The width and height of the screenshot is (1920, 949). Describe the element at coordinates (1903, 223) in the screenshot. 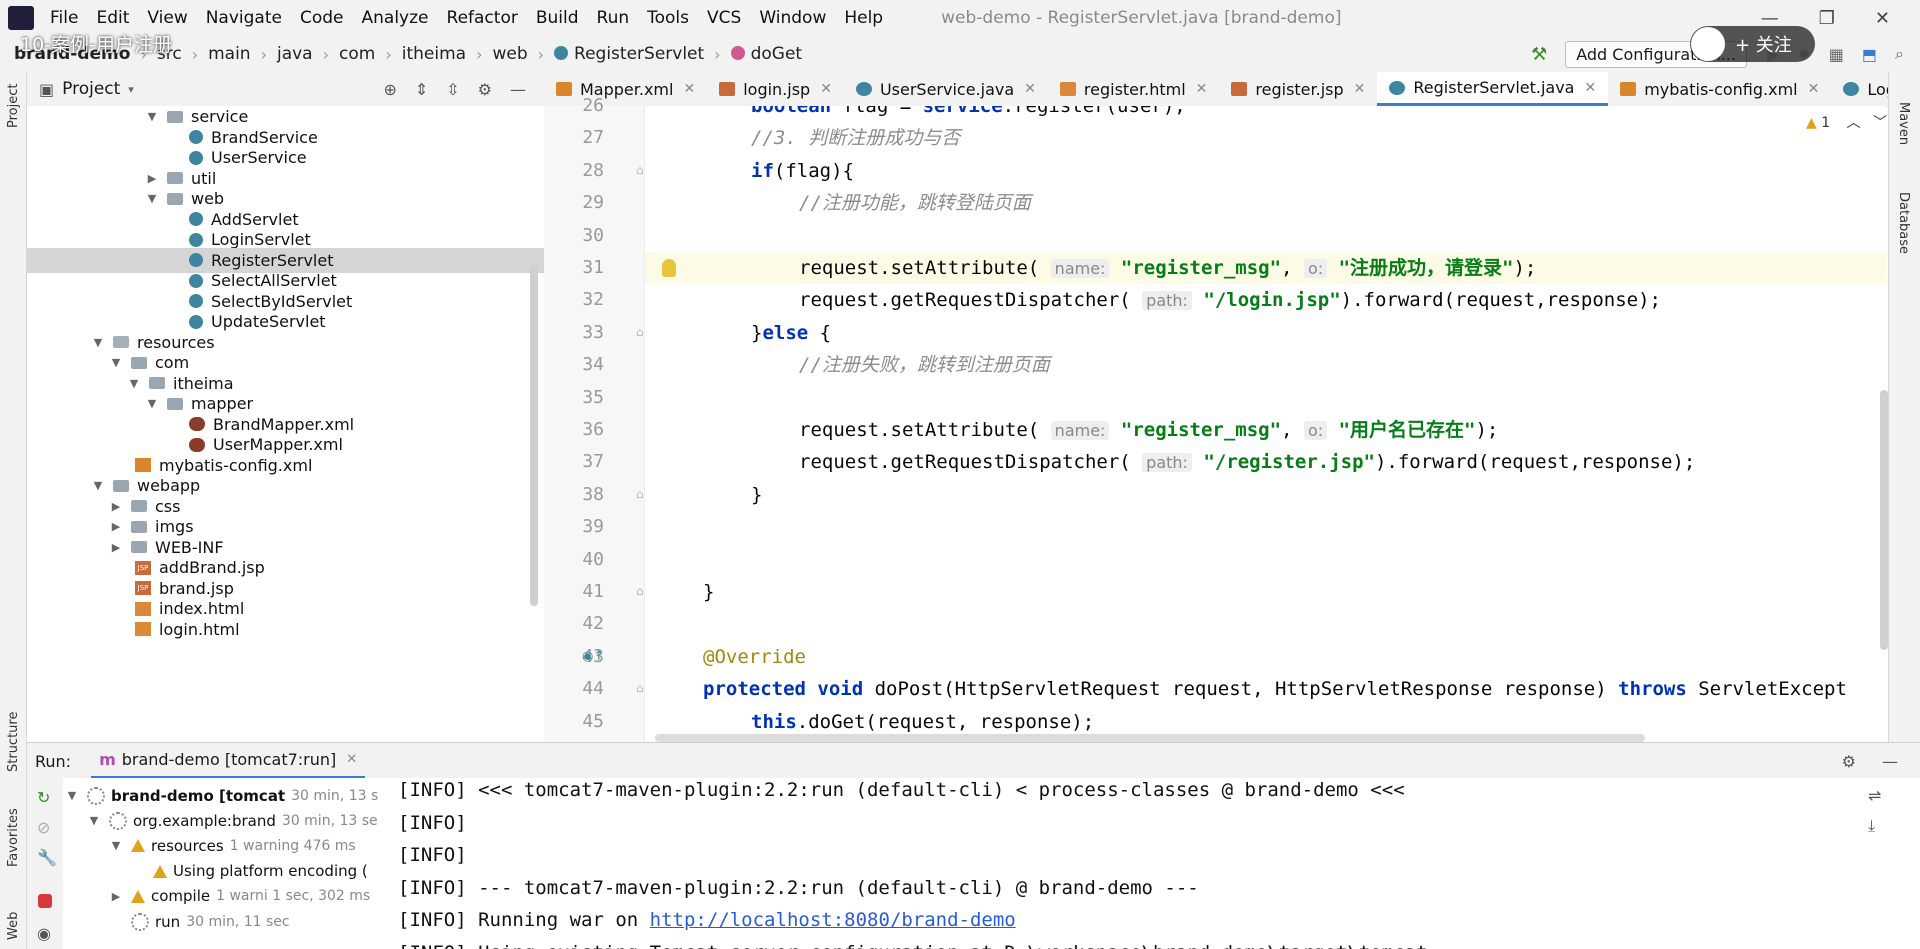

I see `database-stripe-button: Database` at that location.